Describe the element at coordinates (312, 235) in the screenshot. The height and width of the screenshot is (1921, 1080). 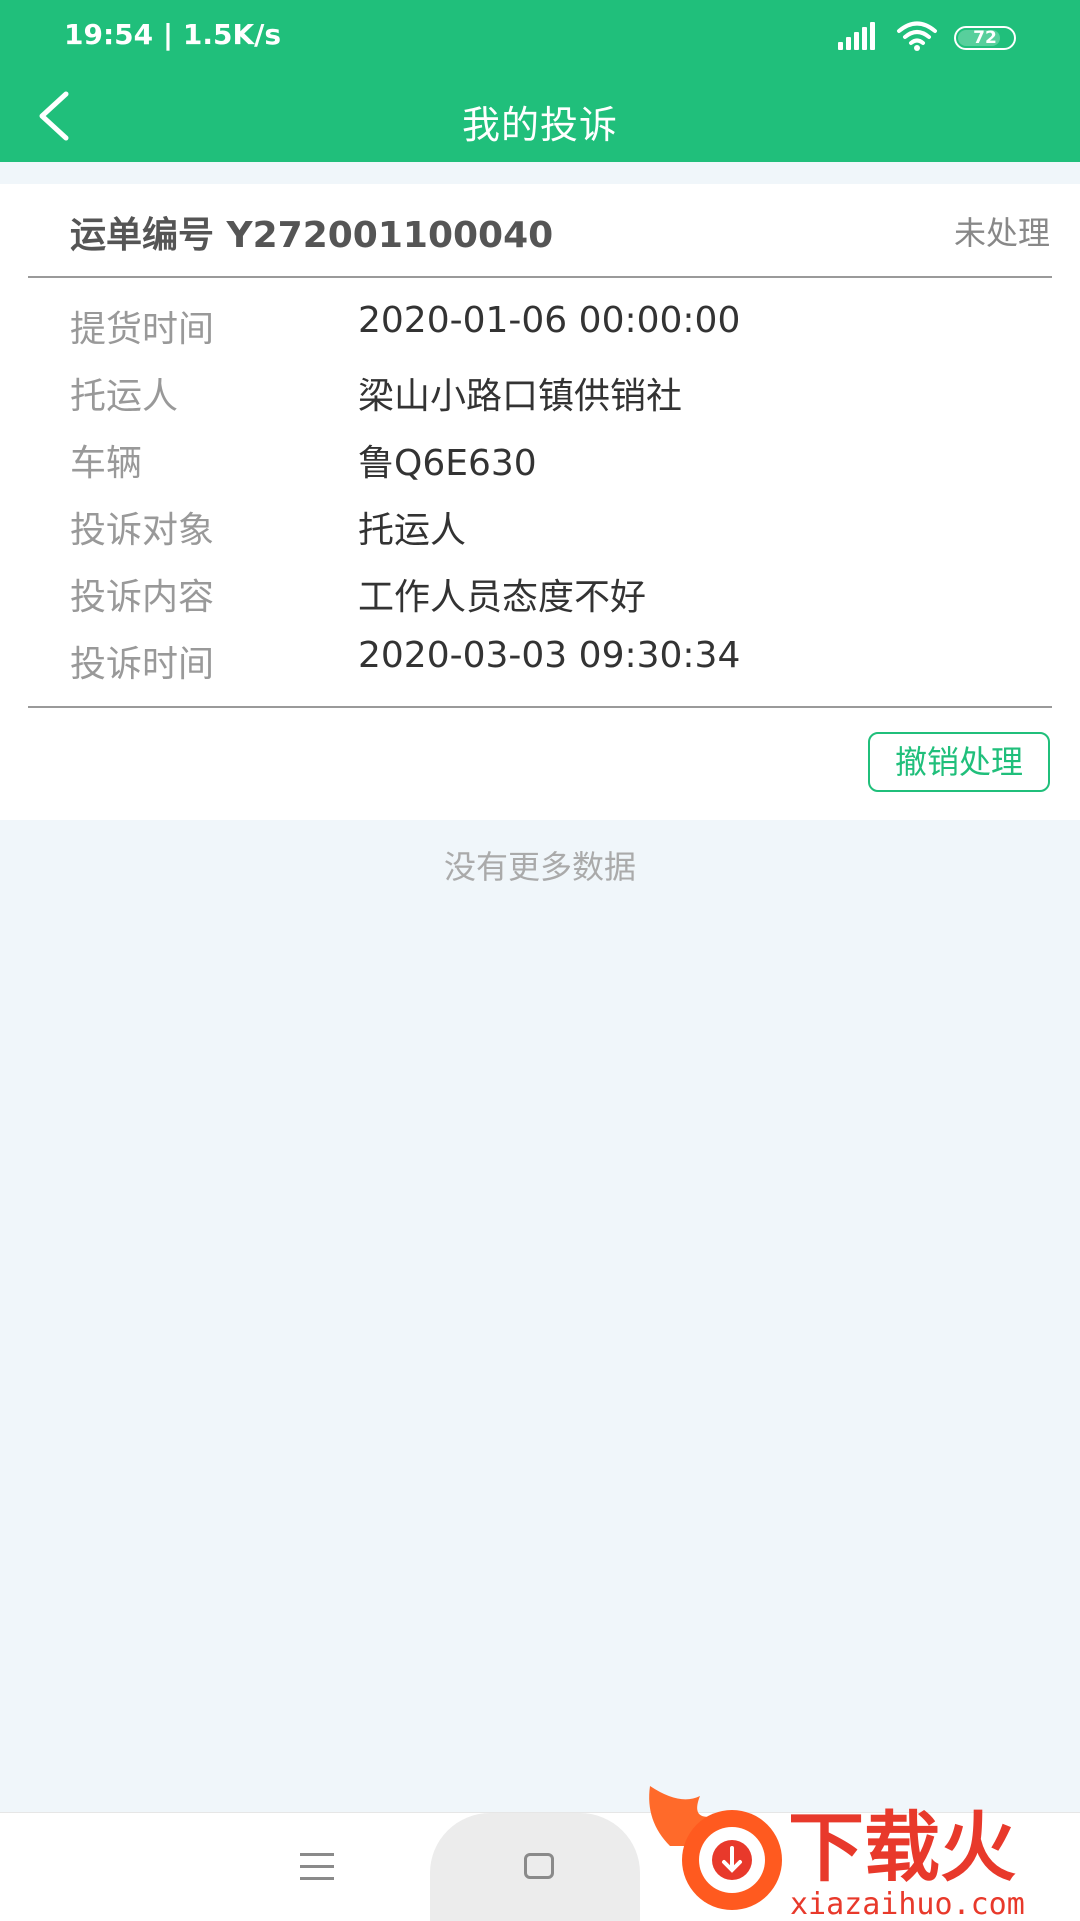
I see `order-number: 运单编号 Y272001100040` at that location.